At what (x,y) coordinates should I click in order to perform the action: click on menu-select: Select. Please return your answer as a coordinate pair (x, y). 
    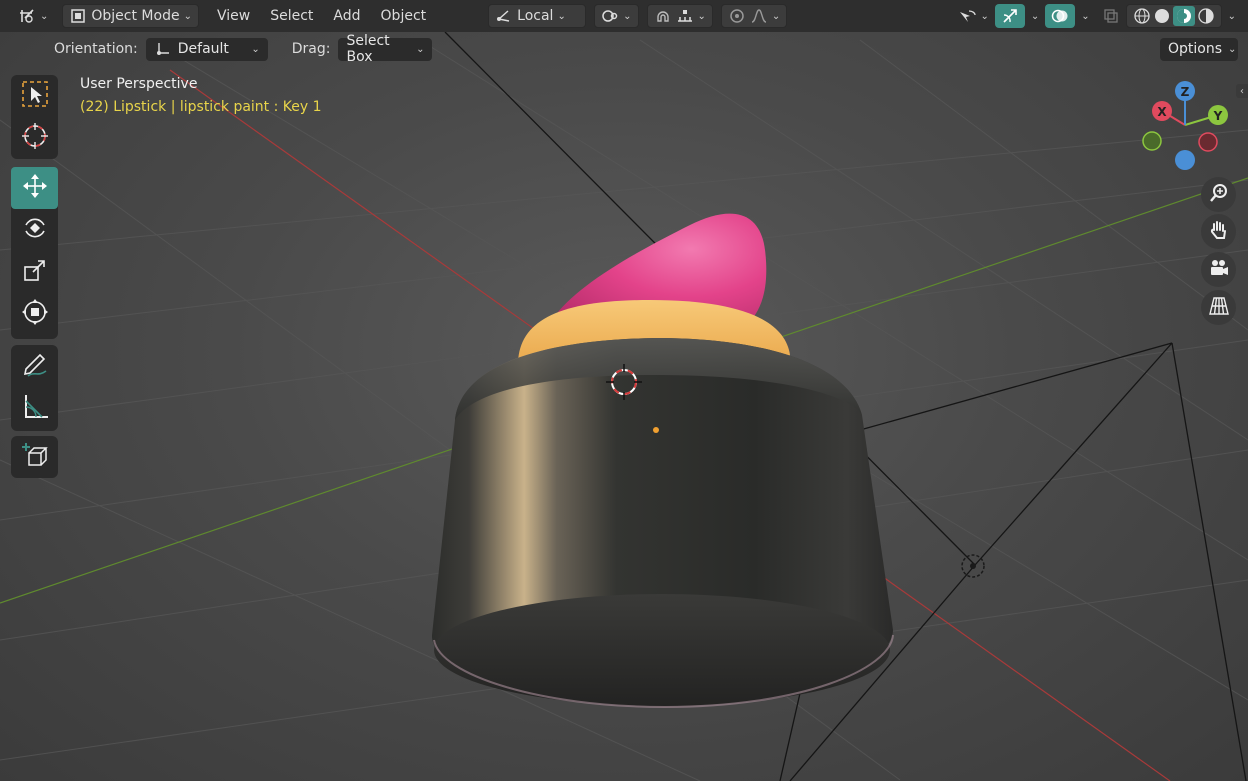
    Looking at the image, I should click on (291, 16).